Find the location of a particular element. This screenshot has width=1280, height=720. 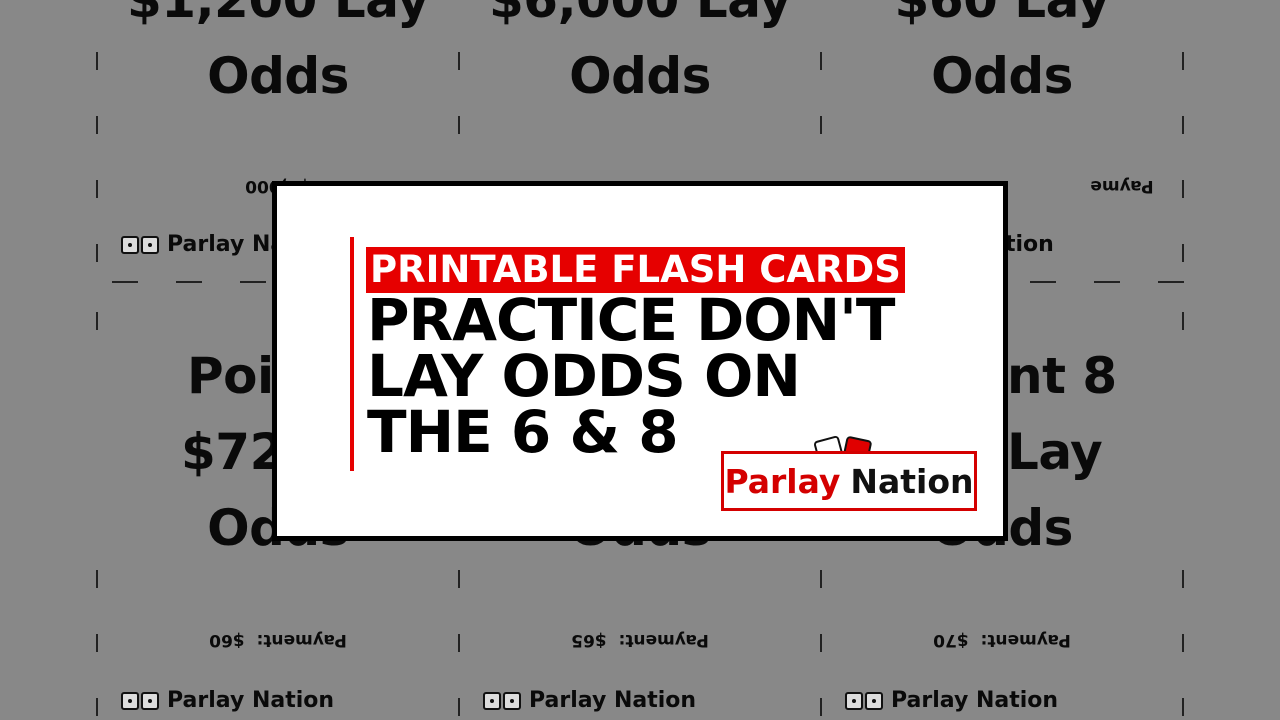

card-payment: Payment: $60 is located at coordinates (278, 640).